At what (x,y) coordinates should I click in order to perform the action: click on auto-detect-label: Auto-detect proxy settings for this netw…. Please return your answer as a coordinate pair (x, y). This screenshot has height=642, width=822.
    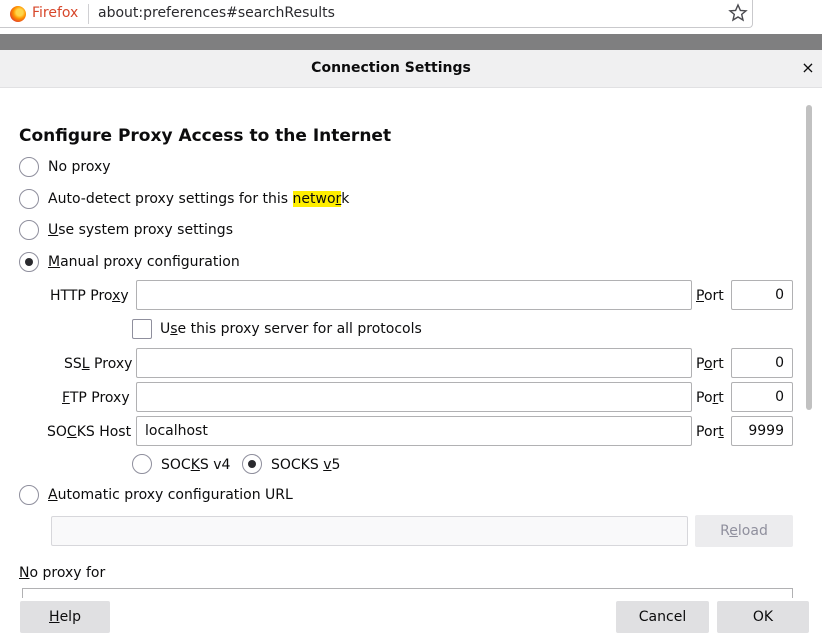
    Looking at the image, I should click on (198, 199).